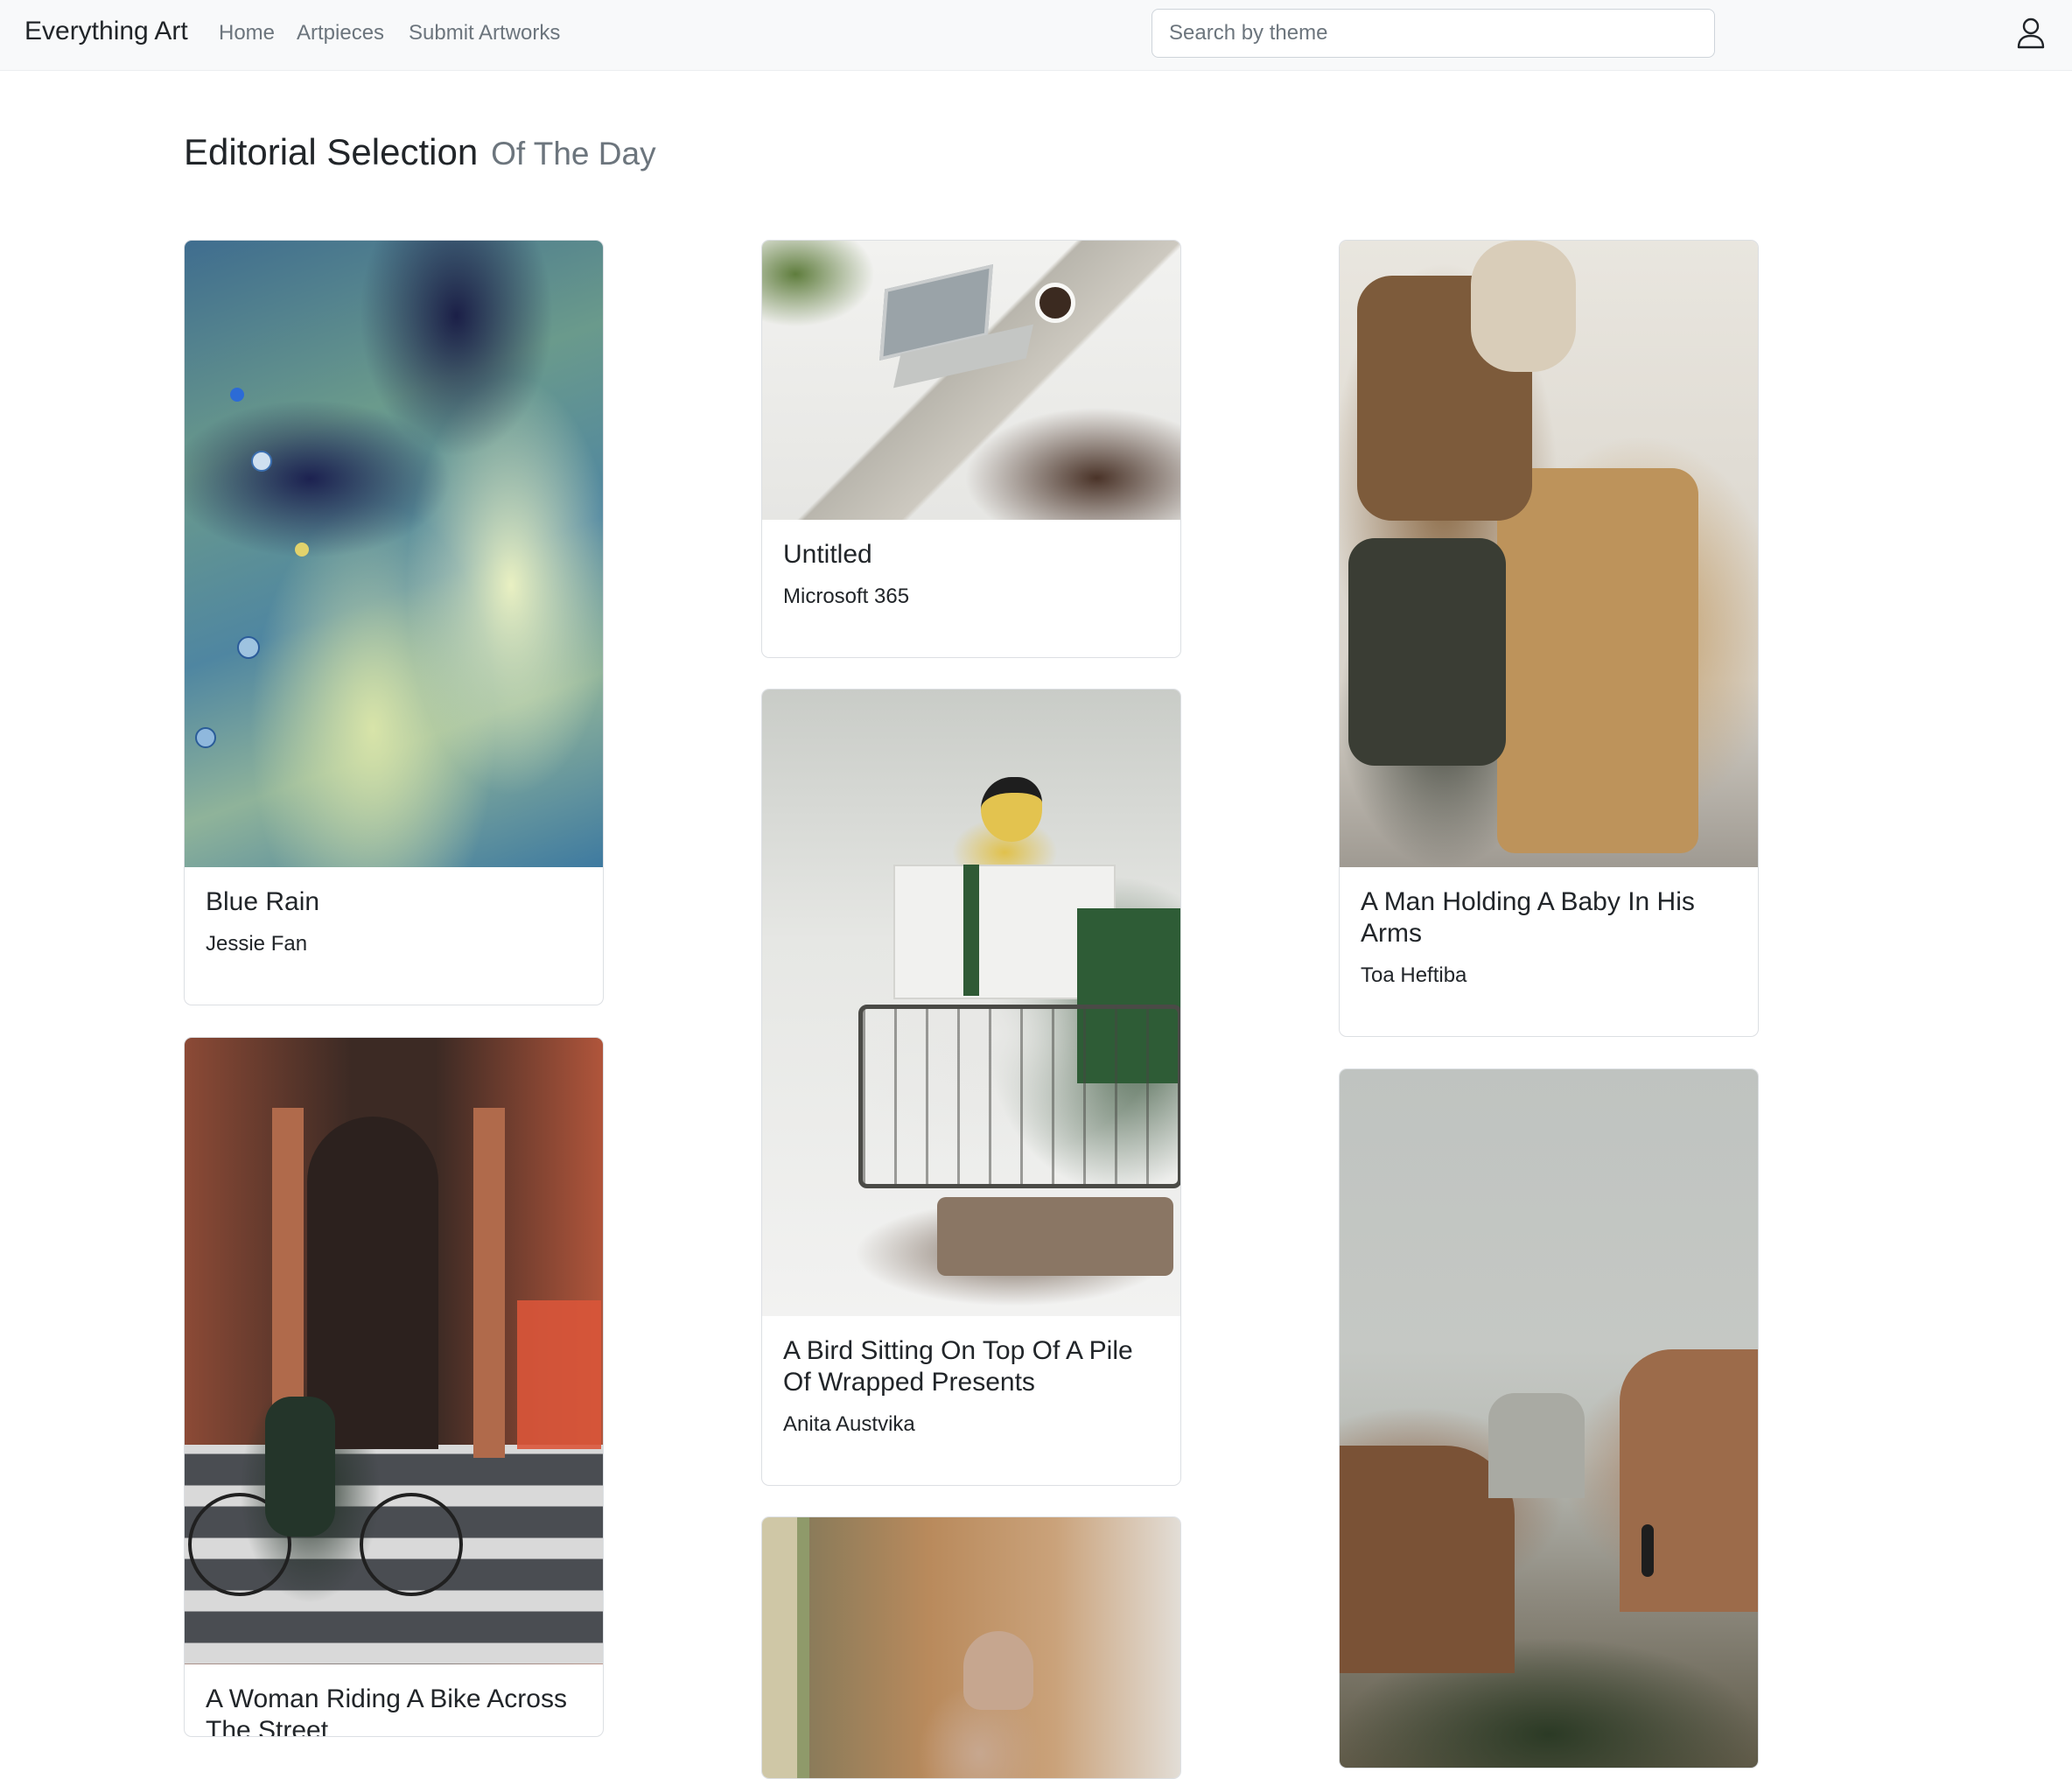 This screenshot has width=2072, height=1779. Describe the element at coordinates (1055, 303) in the screenshot. I see `coffee-cup` at that location.